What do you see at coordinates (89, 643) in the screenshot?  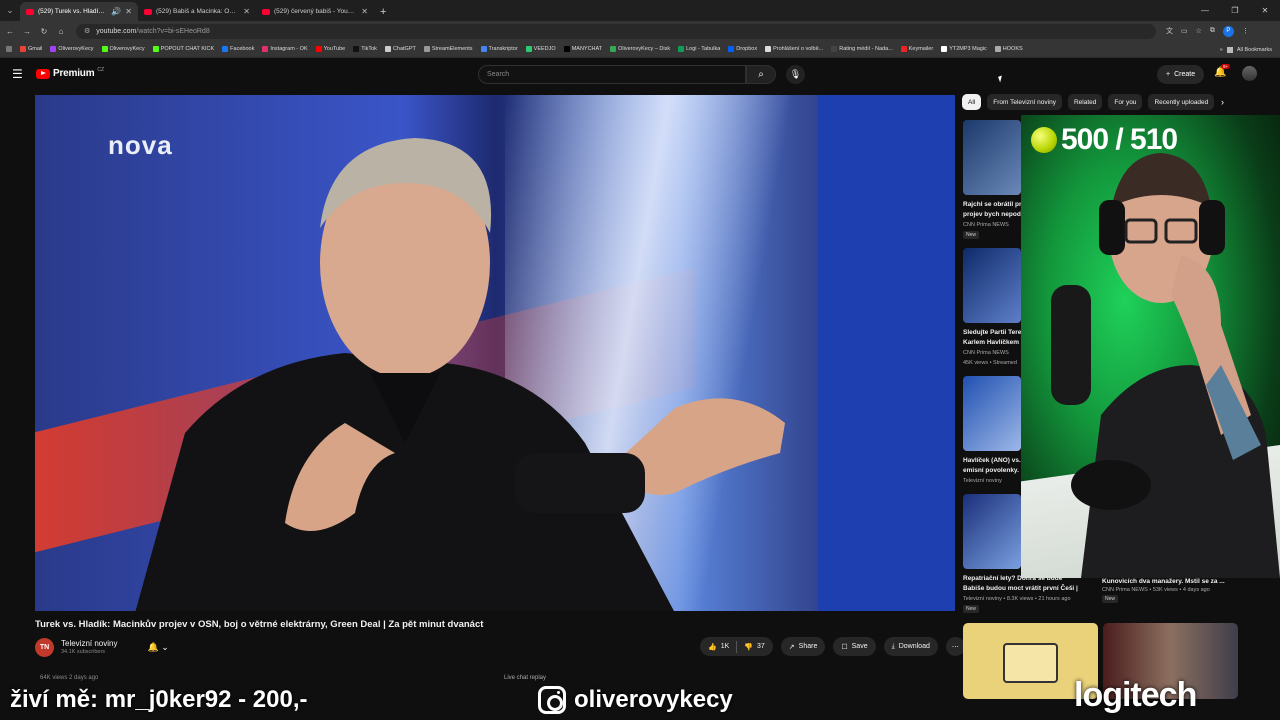 I see `channel-name: Televizní noviny` at bounding box center [89, 643].